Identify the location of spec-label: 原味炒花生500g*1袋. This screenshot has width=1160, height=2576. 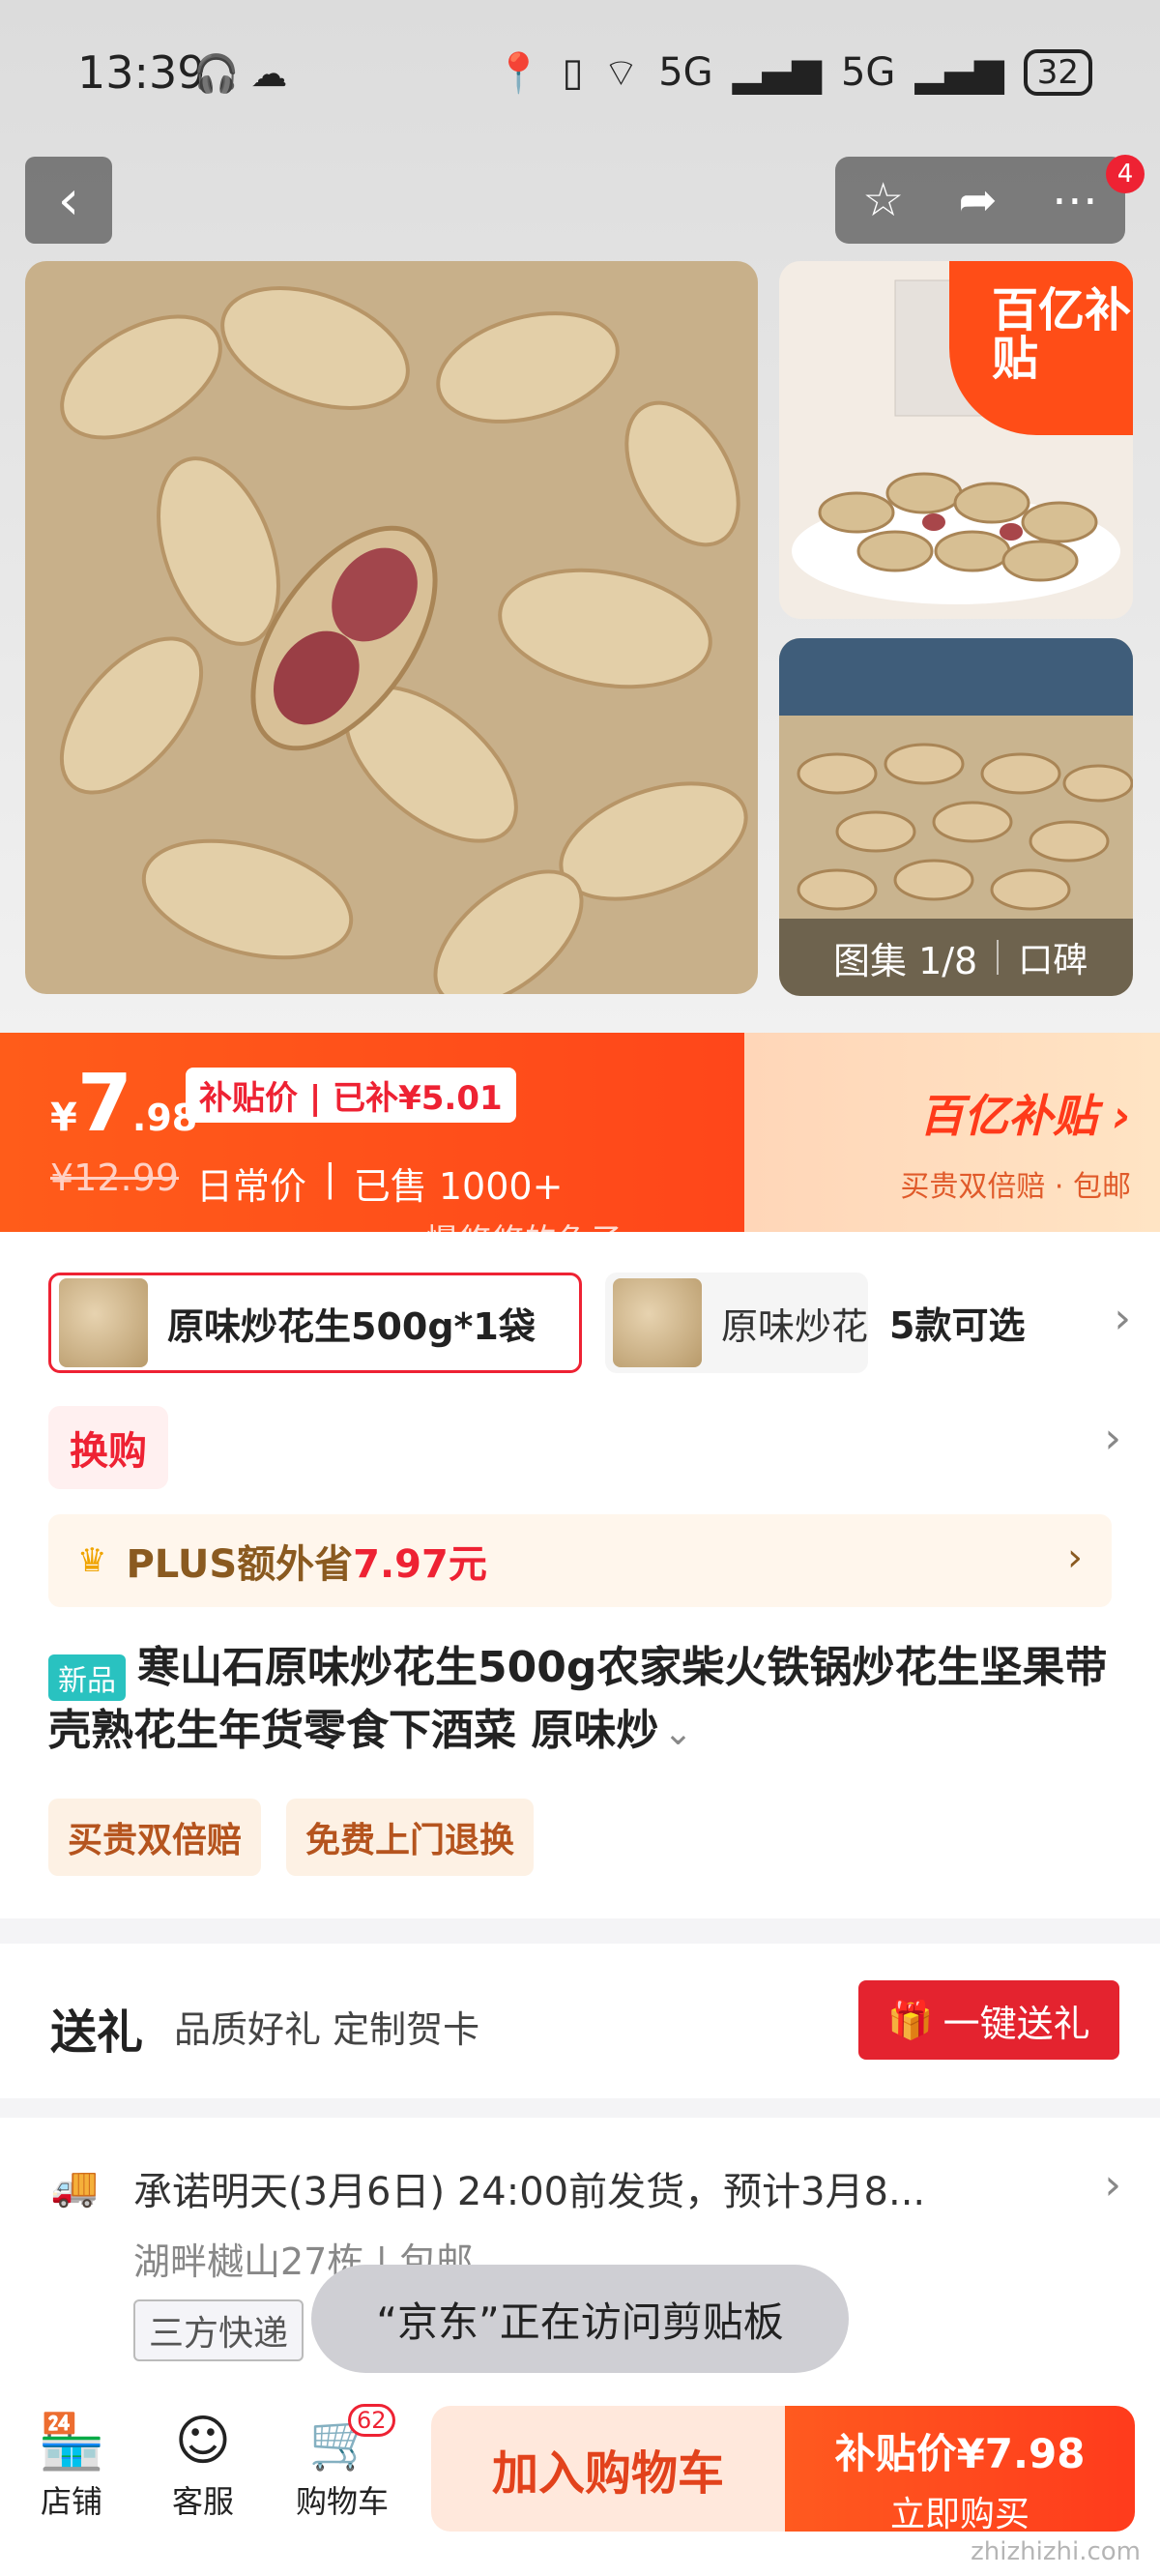
(352, 1326).